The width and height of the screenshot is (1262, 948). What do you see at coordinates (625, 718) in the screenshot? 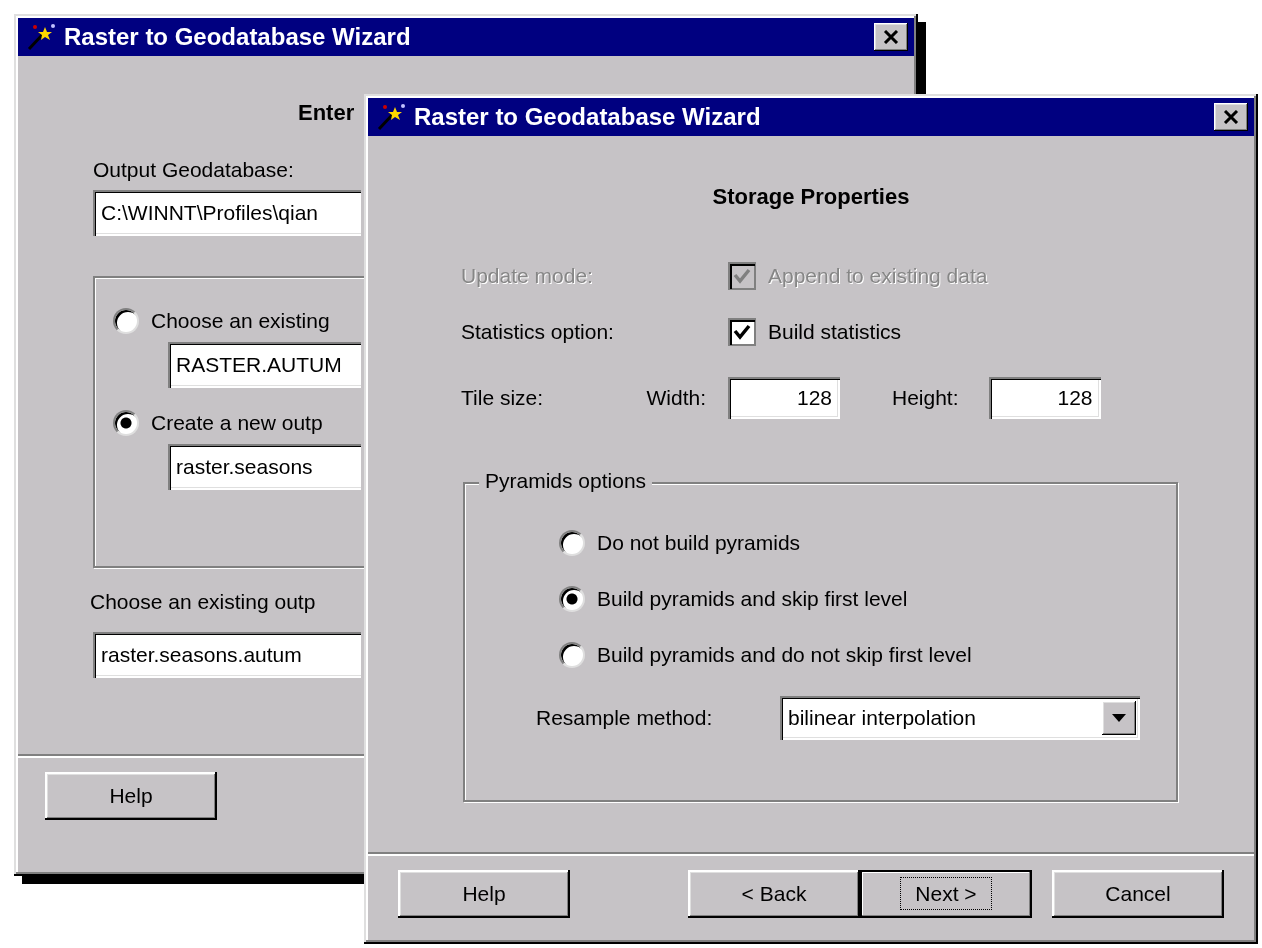
I see `field-label: Resample method:` at bounding box center [625, 718].